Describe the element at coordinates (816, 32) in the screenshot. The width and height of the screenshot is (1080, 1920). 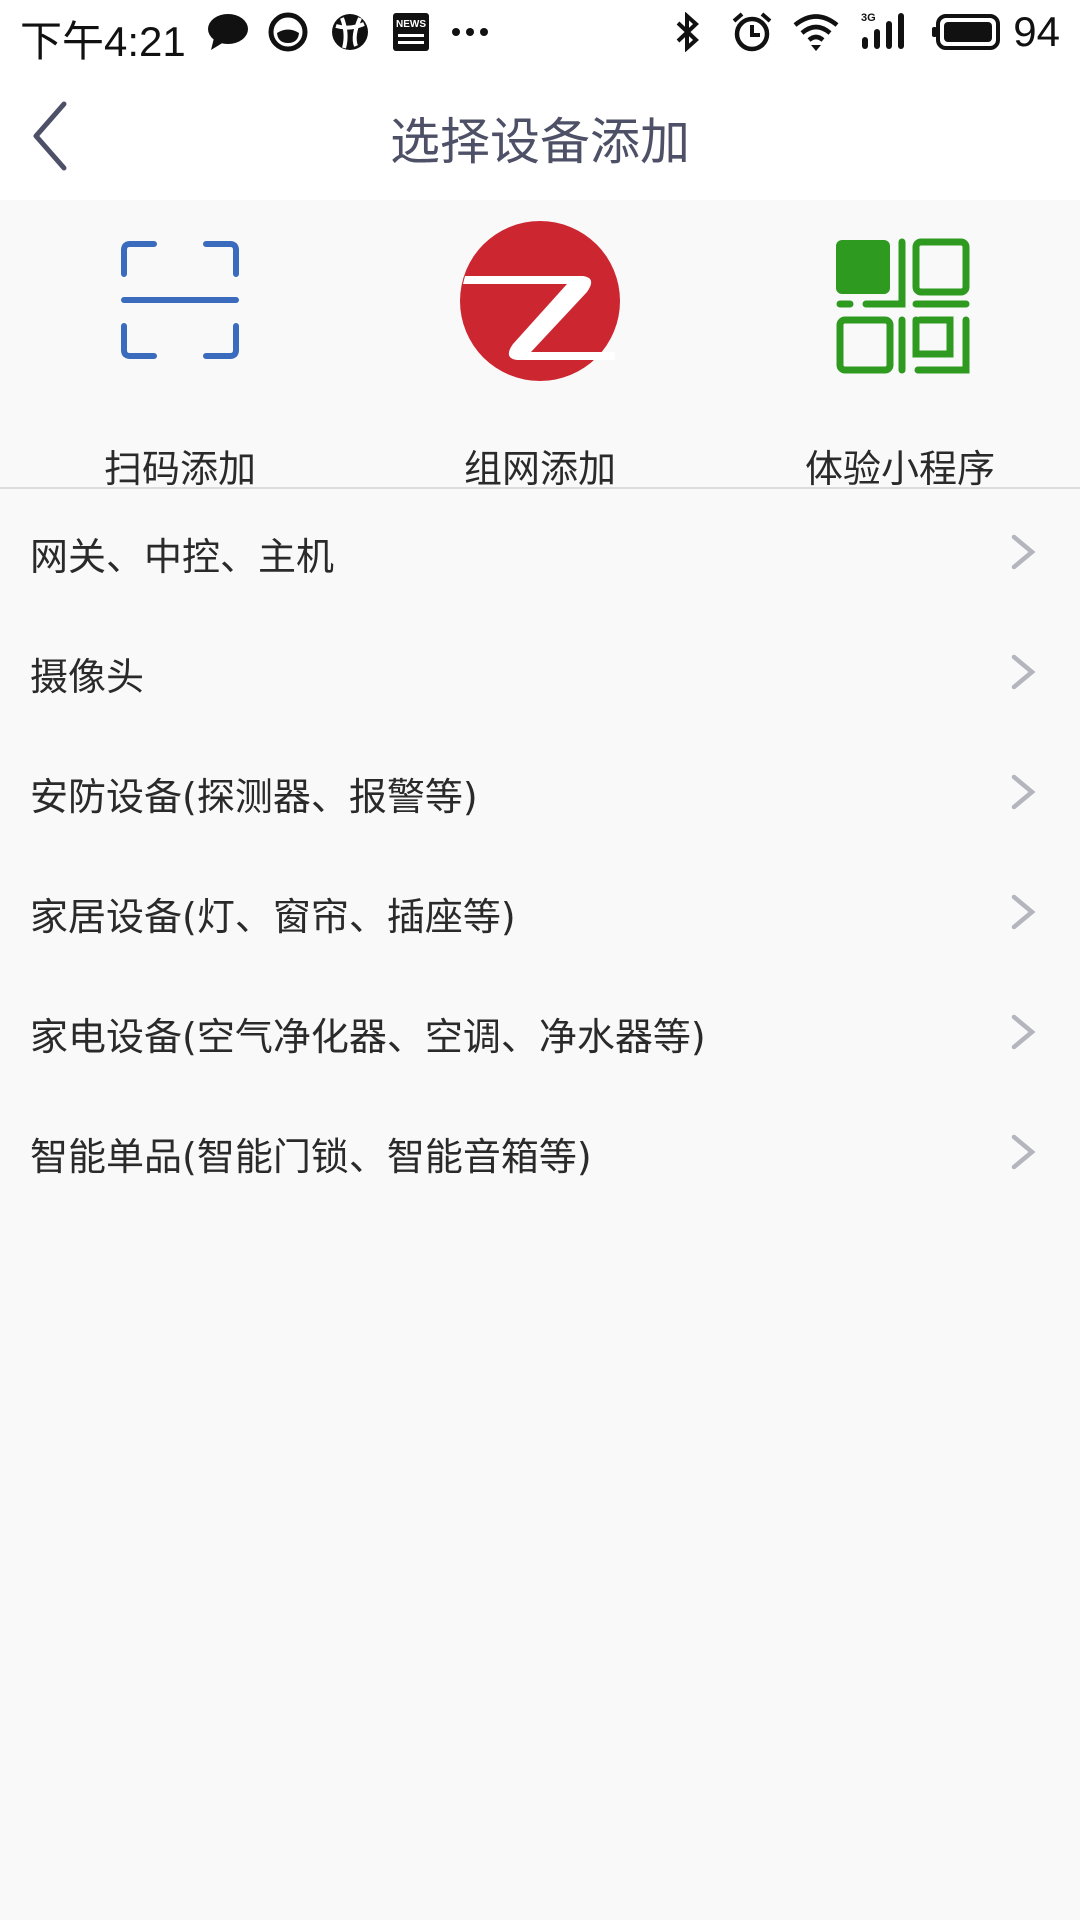
I see `wifi-icon` at that location.